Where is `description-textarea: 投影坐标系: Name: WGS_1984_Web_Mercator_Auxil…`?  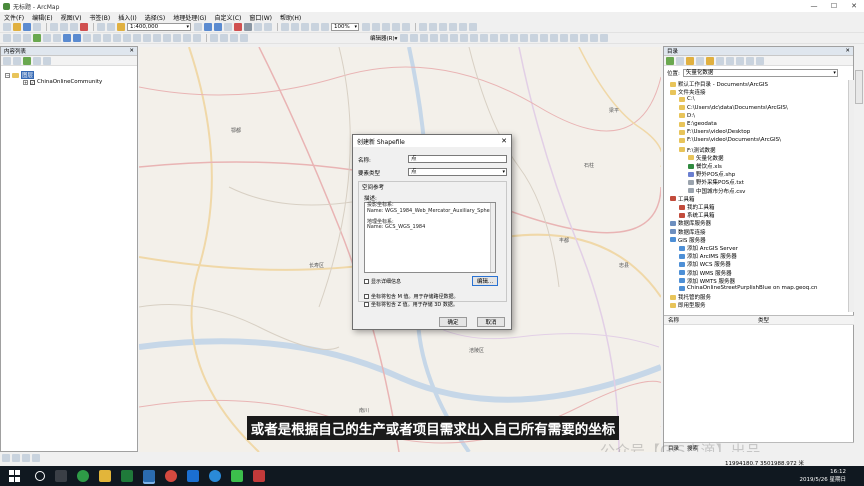
description-textarea: 投影坐标系: Name: WGS_1984_Web_Mercator_Auxil… is located at coordinates (430, 237).